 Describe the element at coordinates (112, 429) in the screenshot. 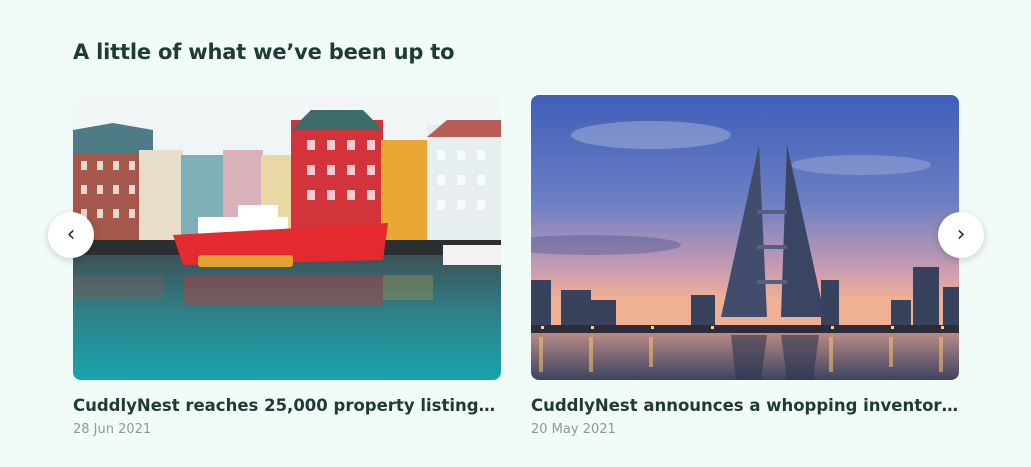

I see `card-date: 28 Jun 2021` at that location.